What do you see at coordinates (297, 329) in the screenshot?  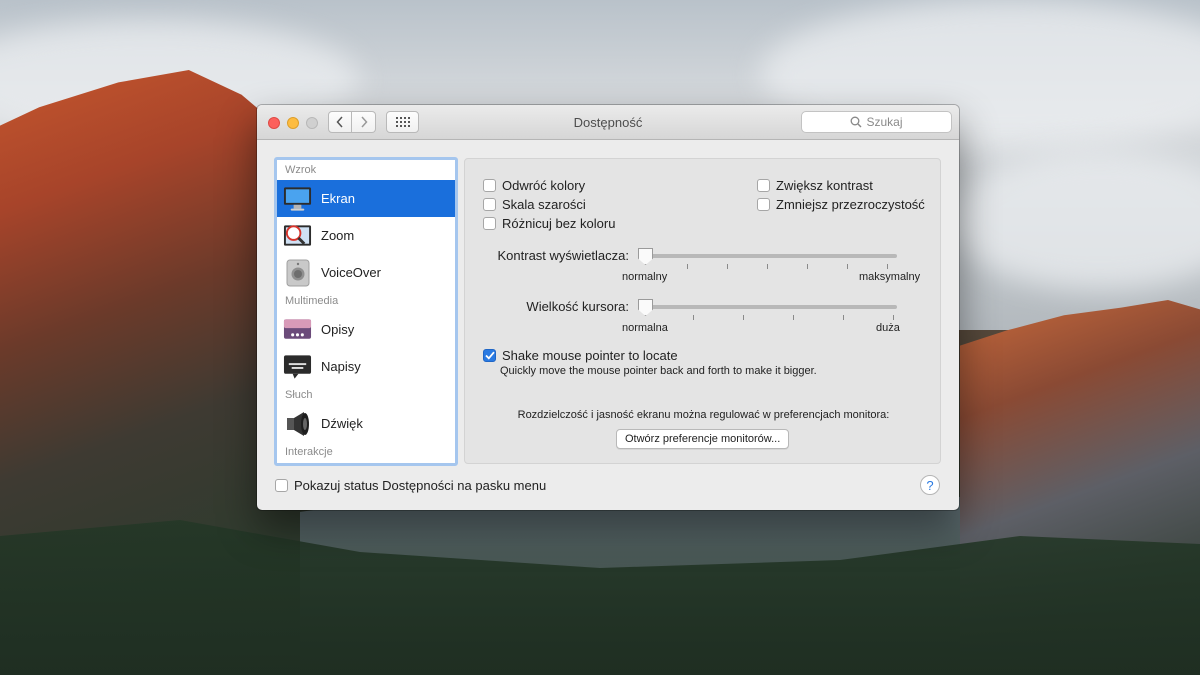 I see `descriptions-icon` at bounding box center [297, 329].